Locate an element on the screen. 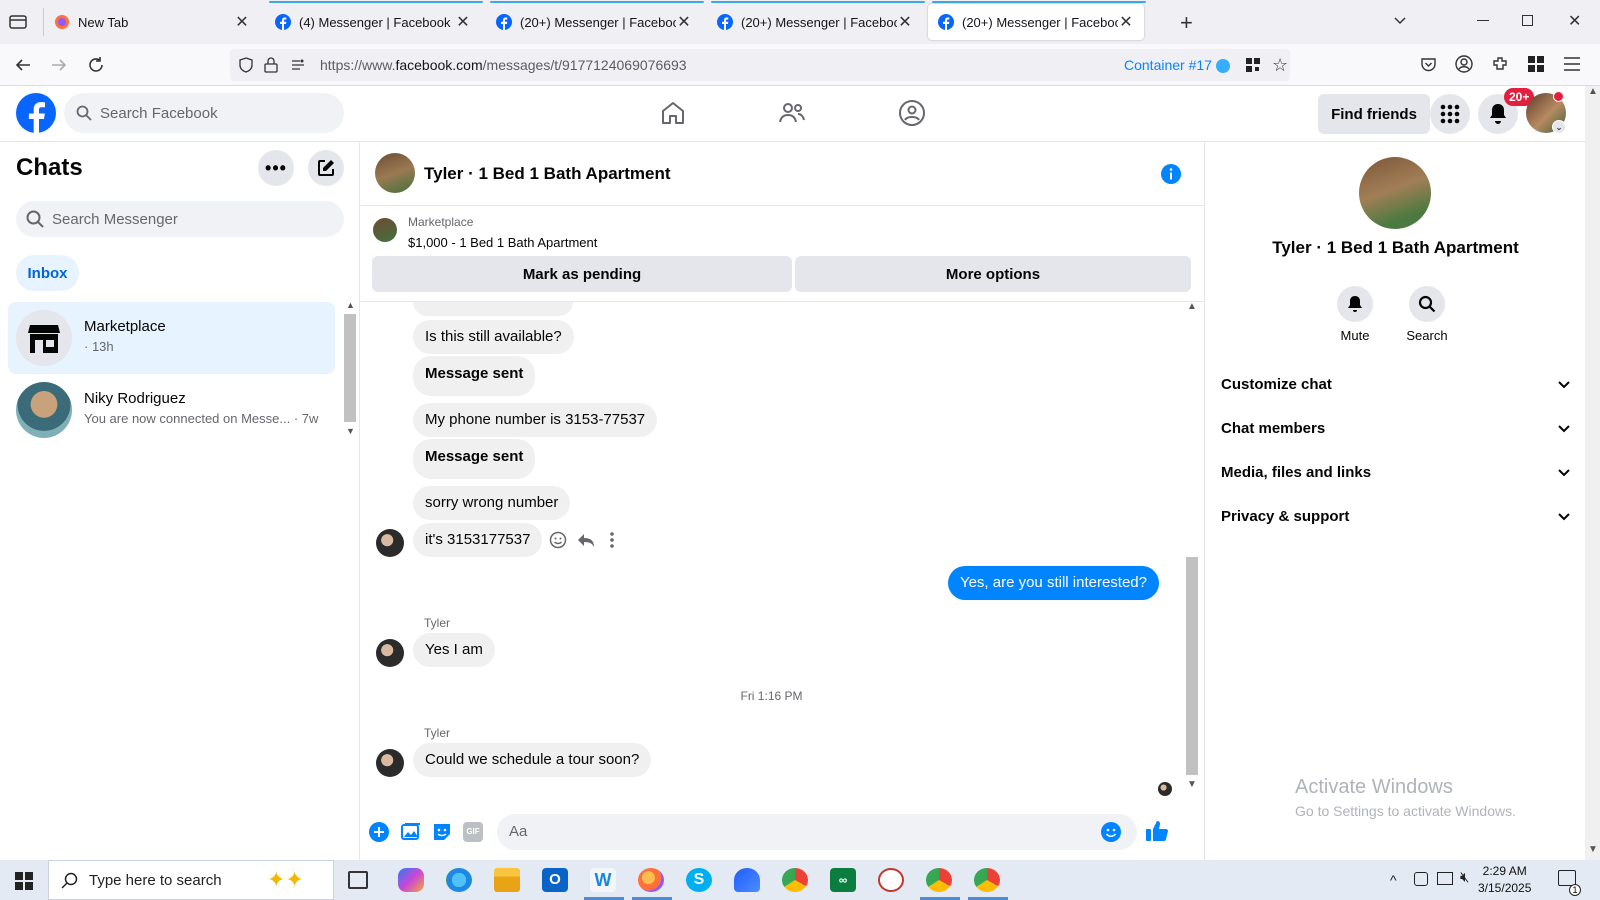  messages-scrollbar: ▲ ▼ is located at coordinates (1192, 548).